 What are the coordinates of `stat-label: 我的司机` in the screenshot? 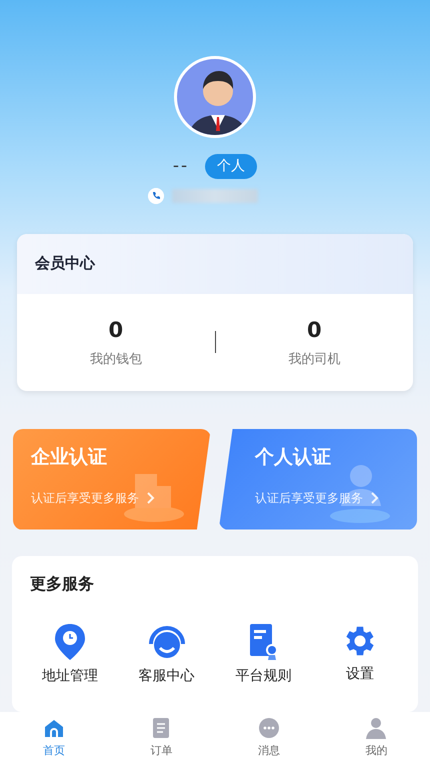 It's located at (314, 360).